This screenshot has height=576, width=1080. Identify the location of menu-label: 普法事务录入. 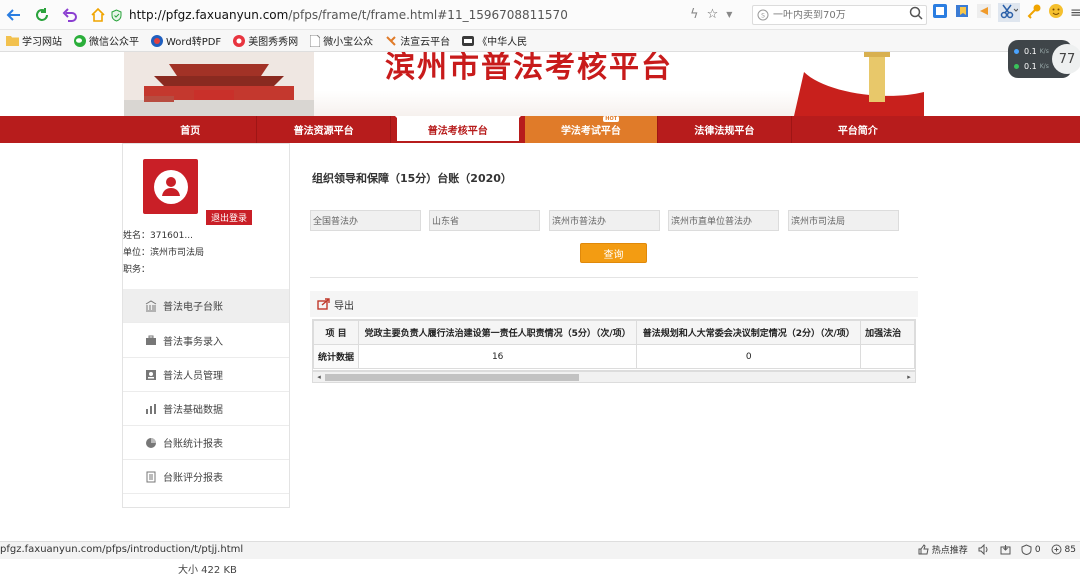
(193, 342).